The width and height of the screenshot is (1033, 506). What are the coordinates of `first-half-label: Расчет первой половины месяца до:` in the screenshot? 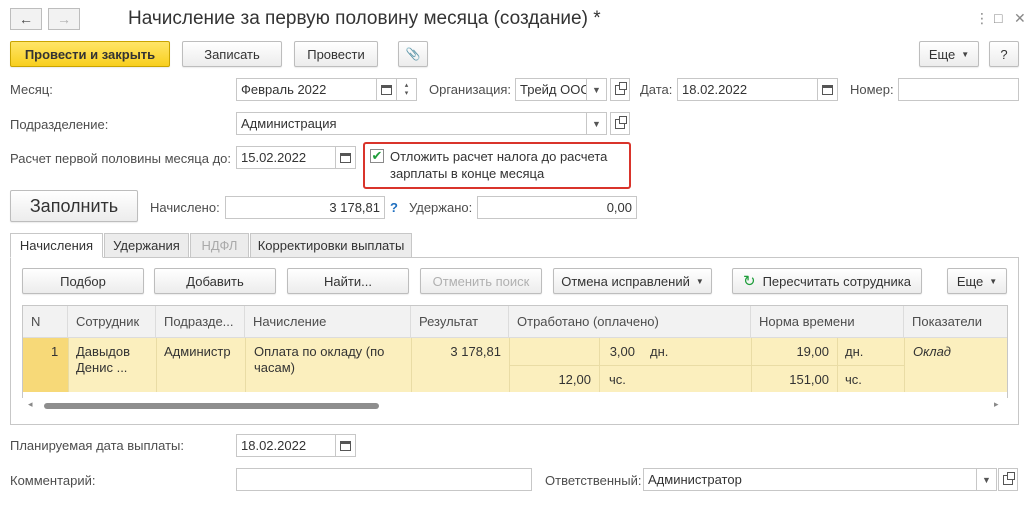 It's located at (120, 158).